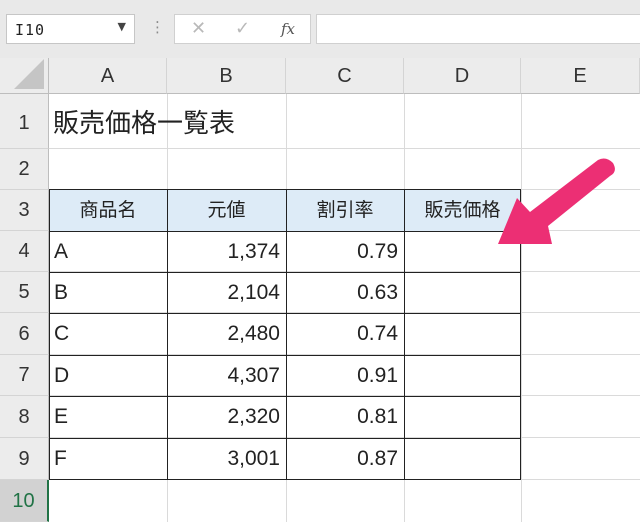 The image size is (640, 522). I want to click on pointer-arrow-icon, so click(556, 201).